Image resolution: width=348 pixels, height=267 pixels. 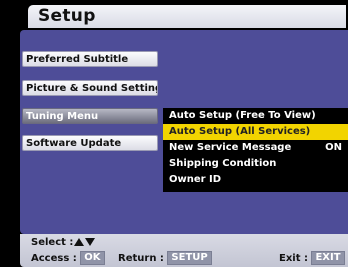 I want to click on select-label: Select :, so click(x=52, y=242).